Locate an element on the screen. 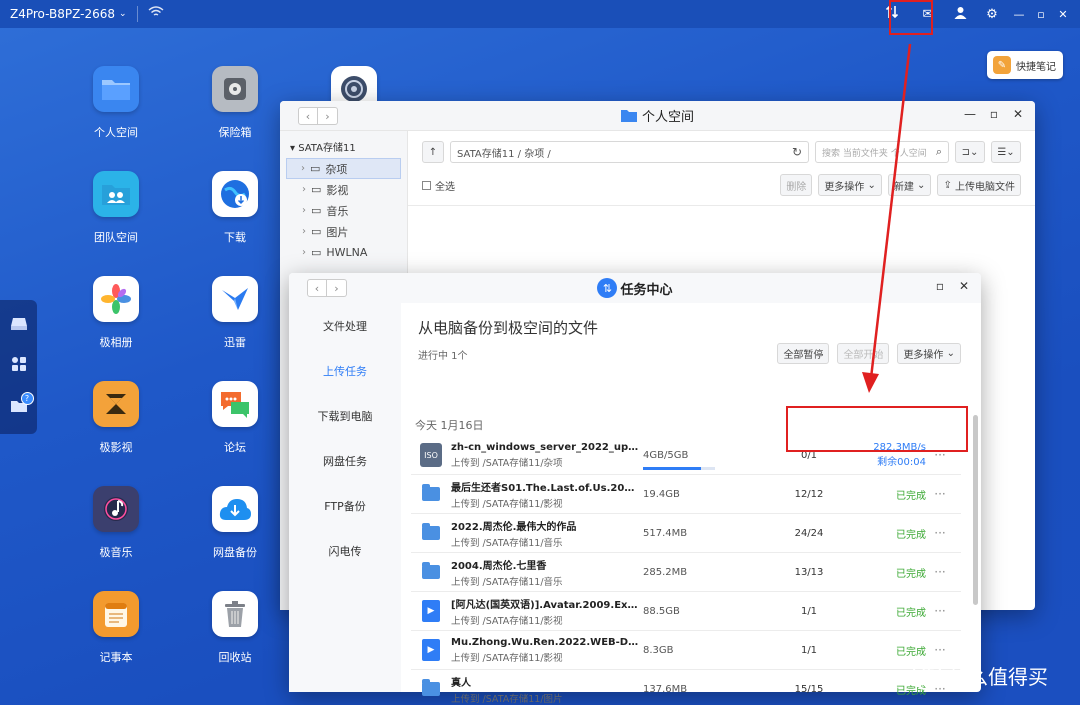  watermark: 值 什么值得买 is located at coordinates (980, 675).